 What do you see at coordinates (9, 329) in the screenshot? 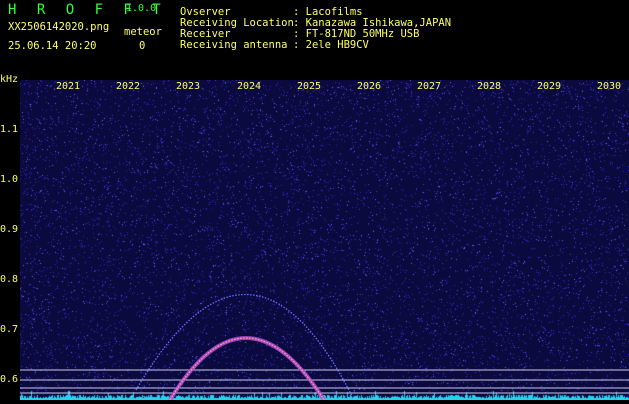
I see `y-tick: 0.7` at bounding box center [9, 329].